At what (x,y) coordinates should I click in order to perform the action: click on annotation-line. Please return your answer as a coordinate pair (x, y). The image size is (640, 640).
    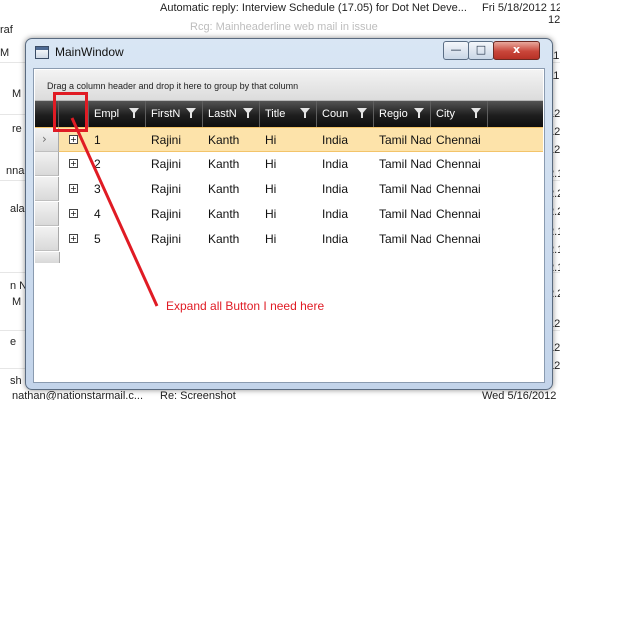
    Looking at the image, I should click on (114, 212).